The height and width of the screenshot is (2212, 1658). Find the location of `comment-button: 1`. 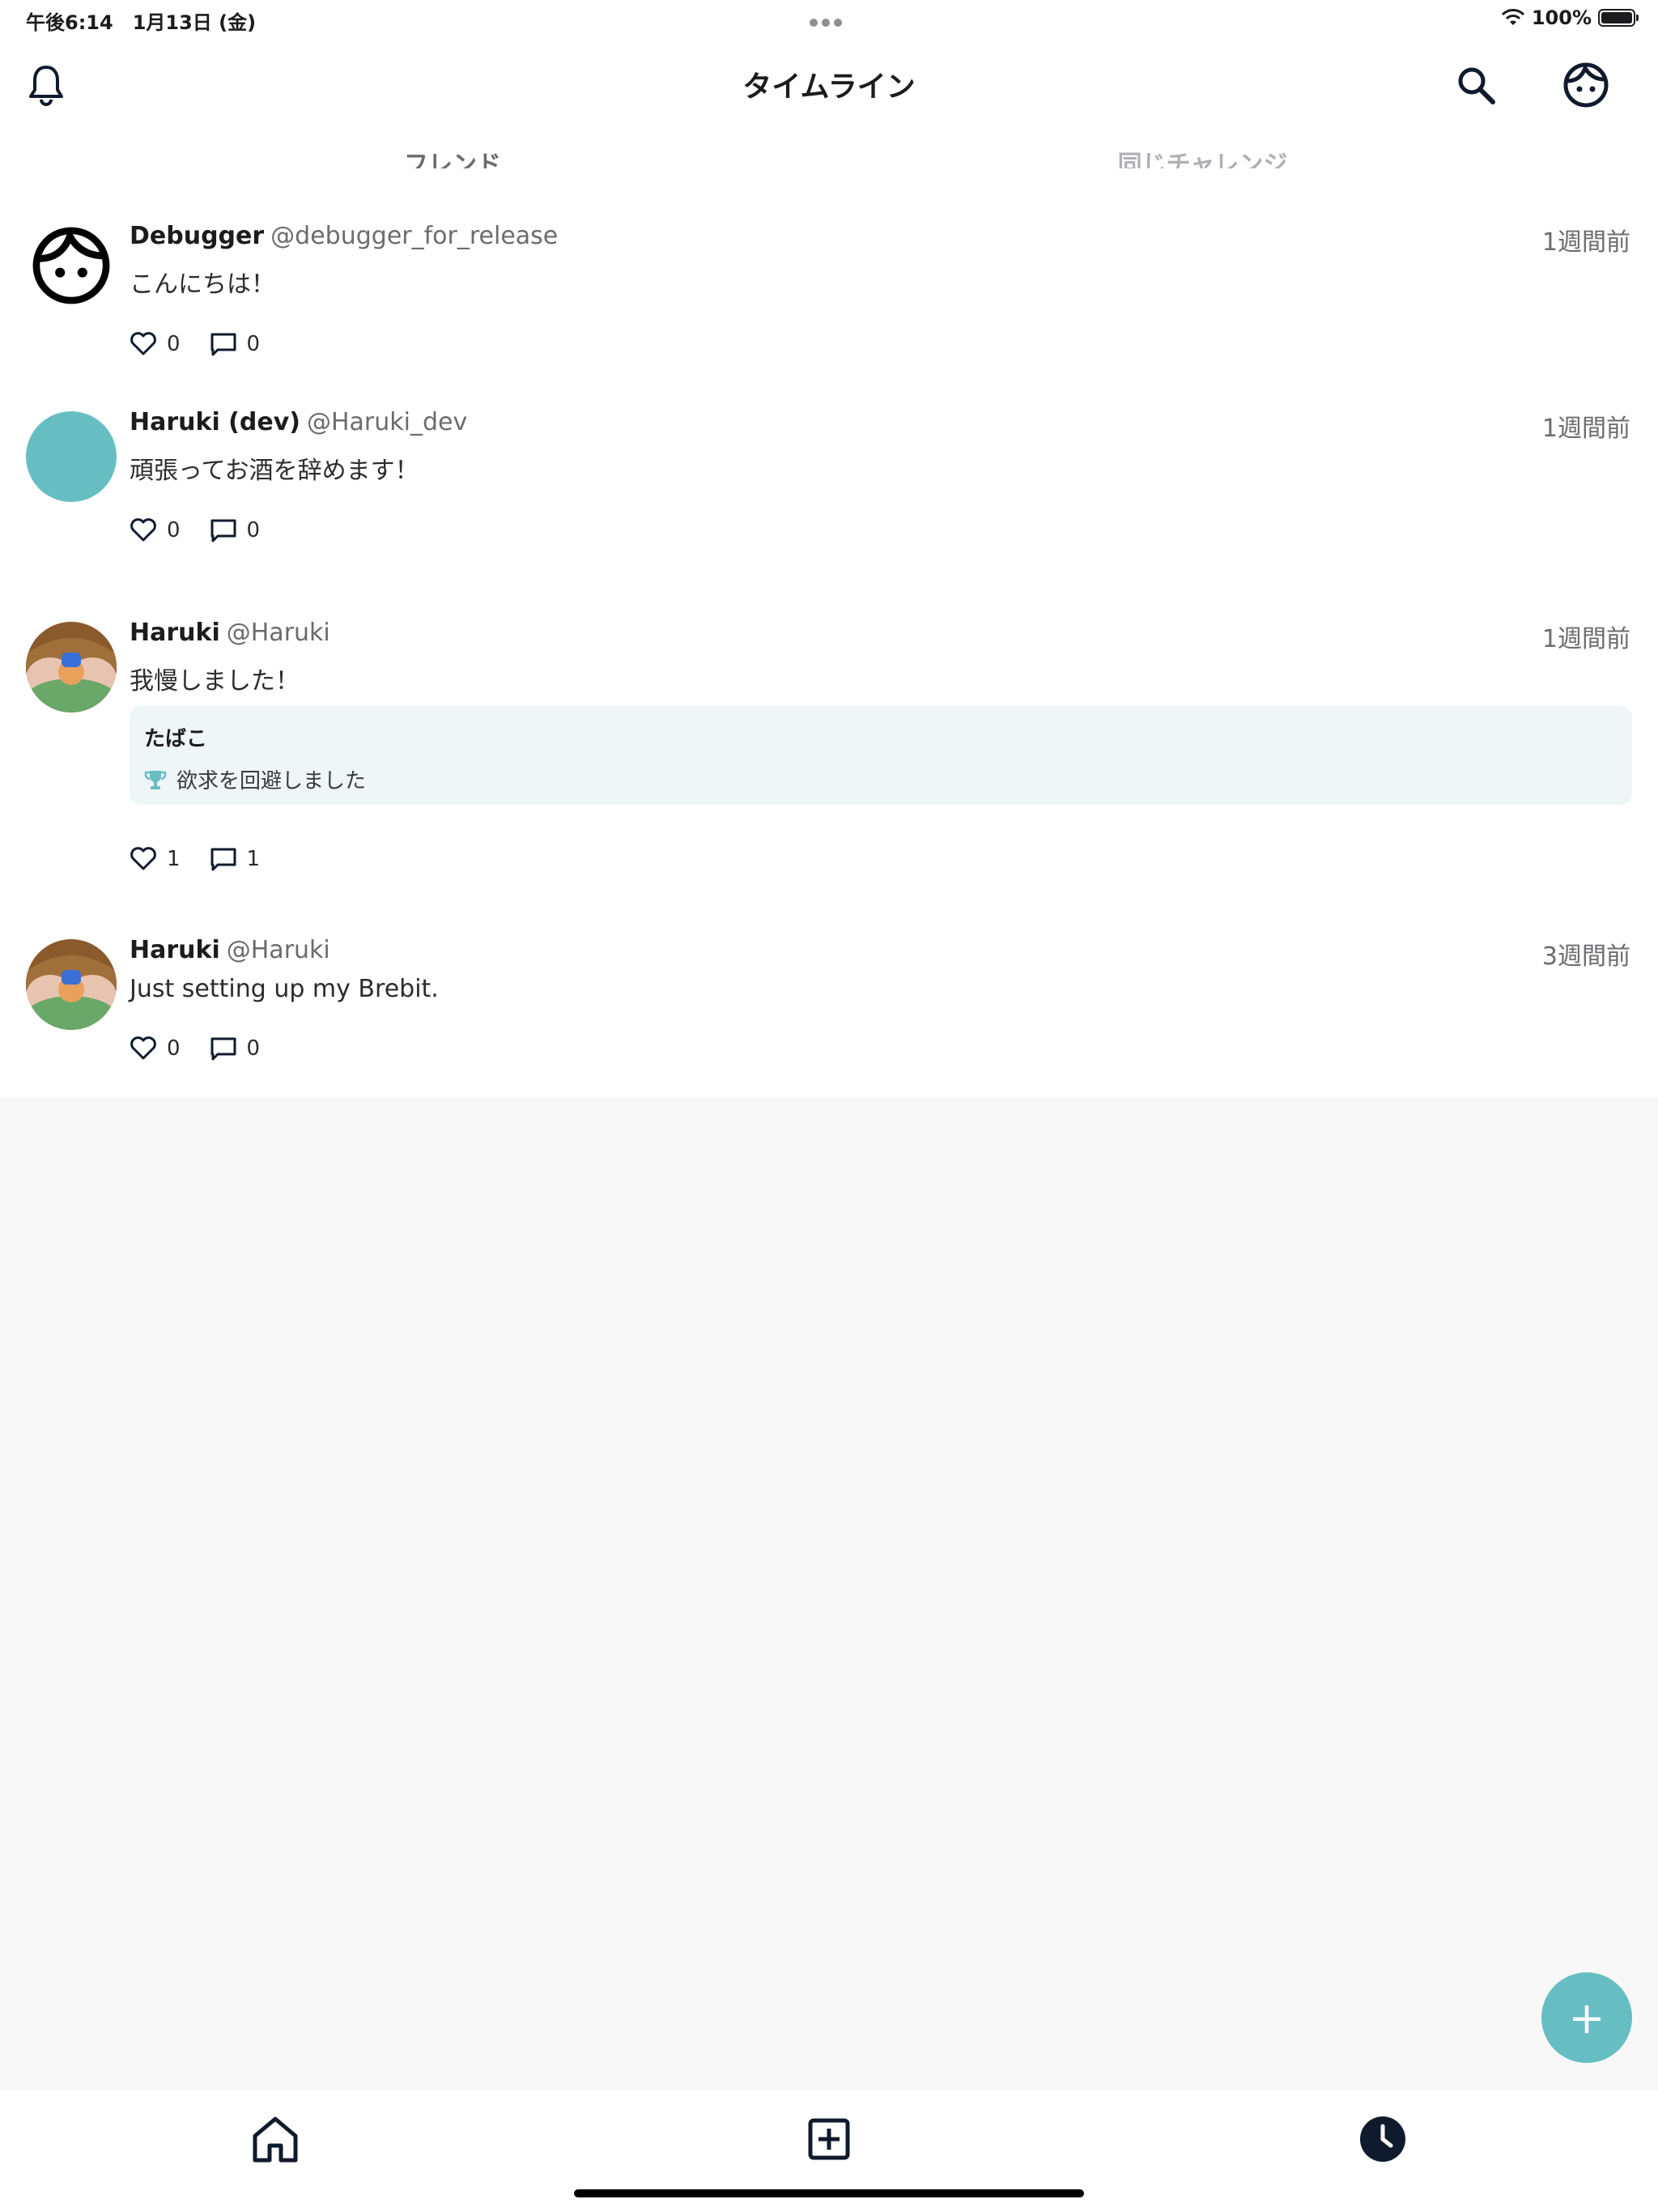

comment-button: 1 is located at coordinates (235, 859).